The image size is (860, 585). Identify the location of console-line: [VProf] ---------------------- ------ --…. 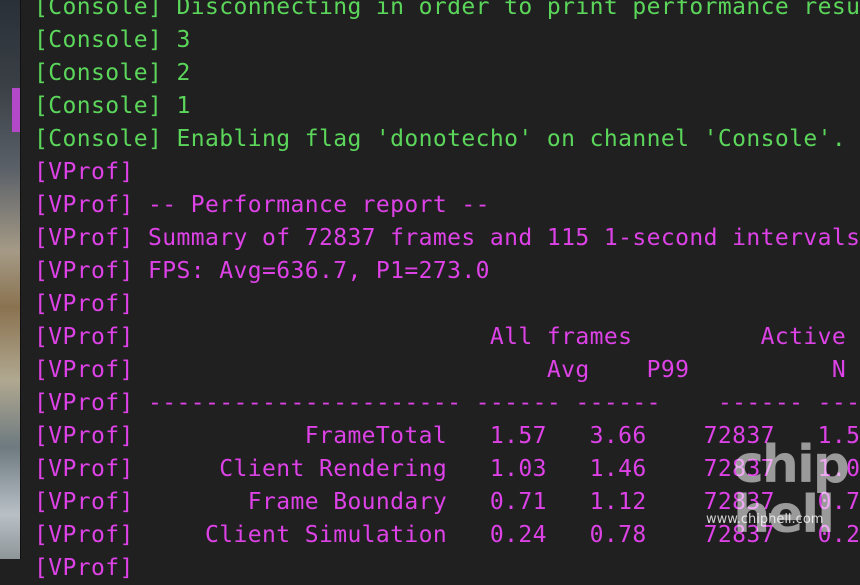
(447, 403).